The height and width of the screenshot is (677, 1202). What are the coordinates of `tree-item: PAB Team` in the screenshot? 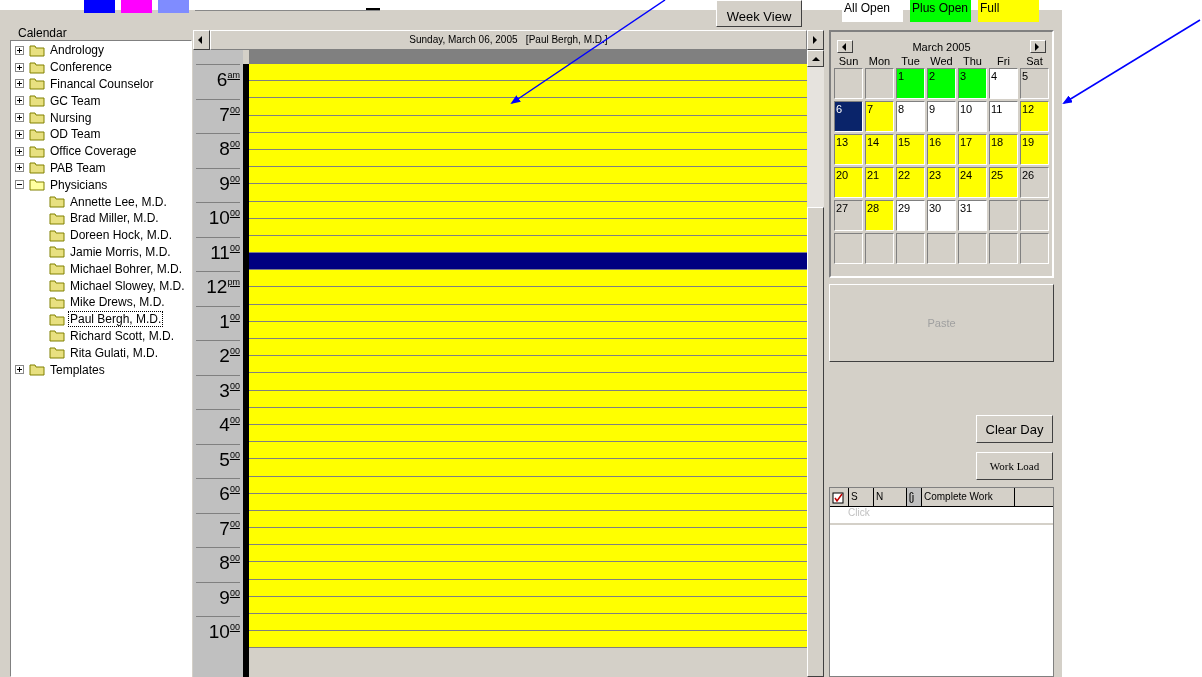 It's located at (78, 167).